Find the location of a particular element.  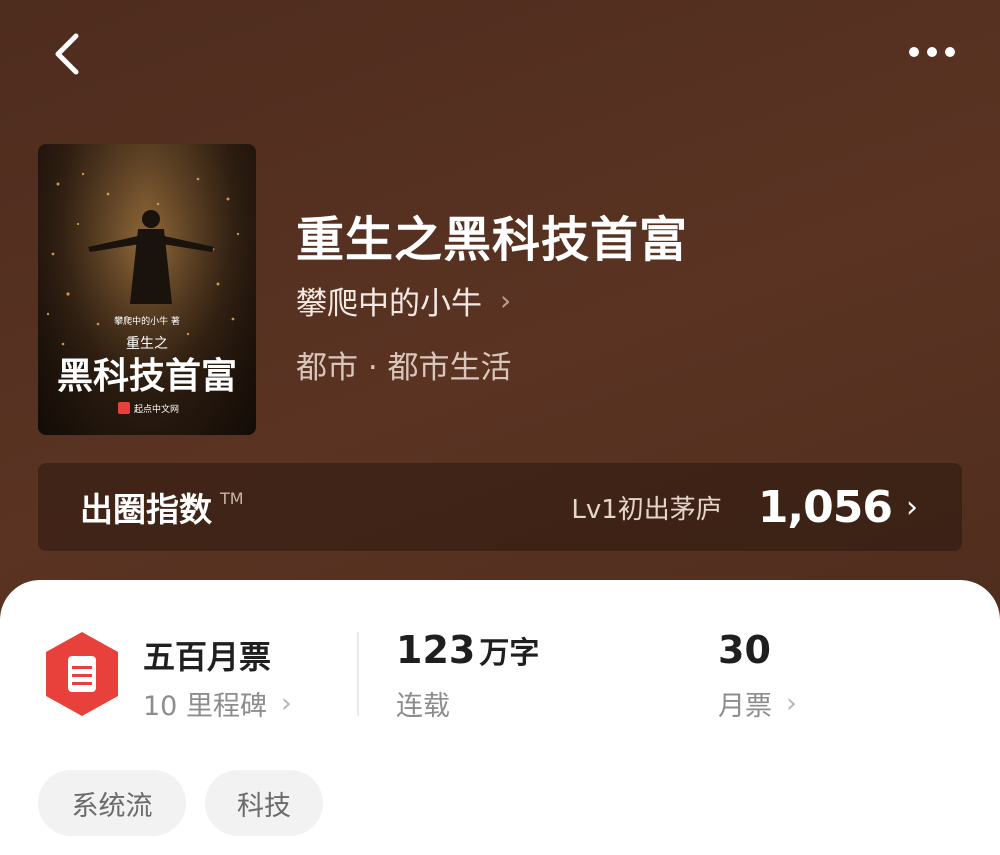

word-count: 123 万字 is located at coordinates (467, 650).